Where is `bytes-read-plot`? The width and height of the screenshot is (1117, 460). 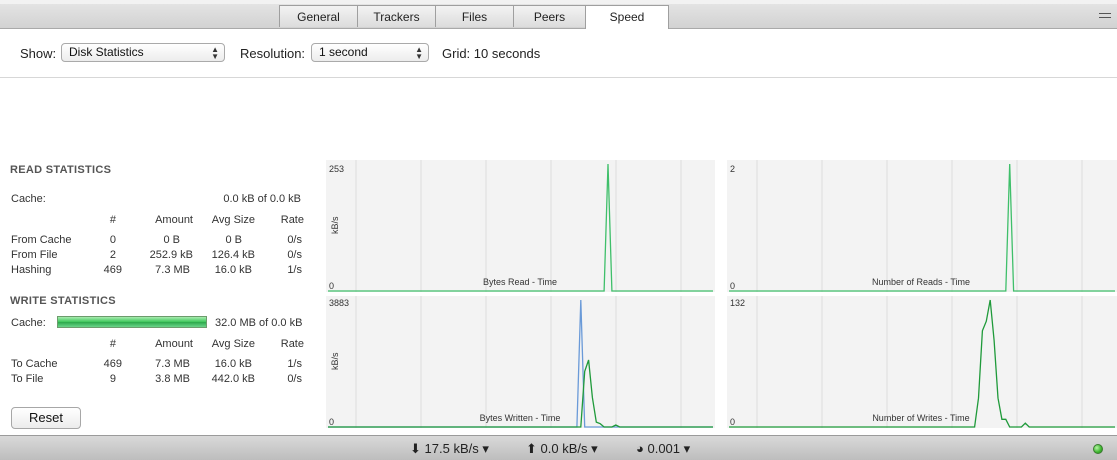 bytes-read-plot is located at coordinates (520, 226).